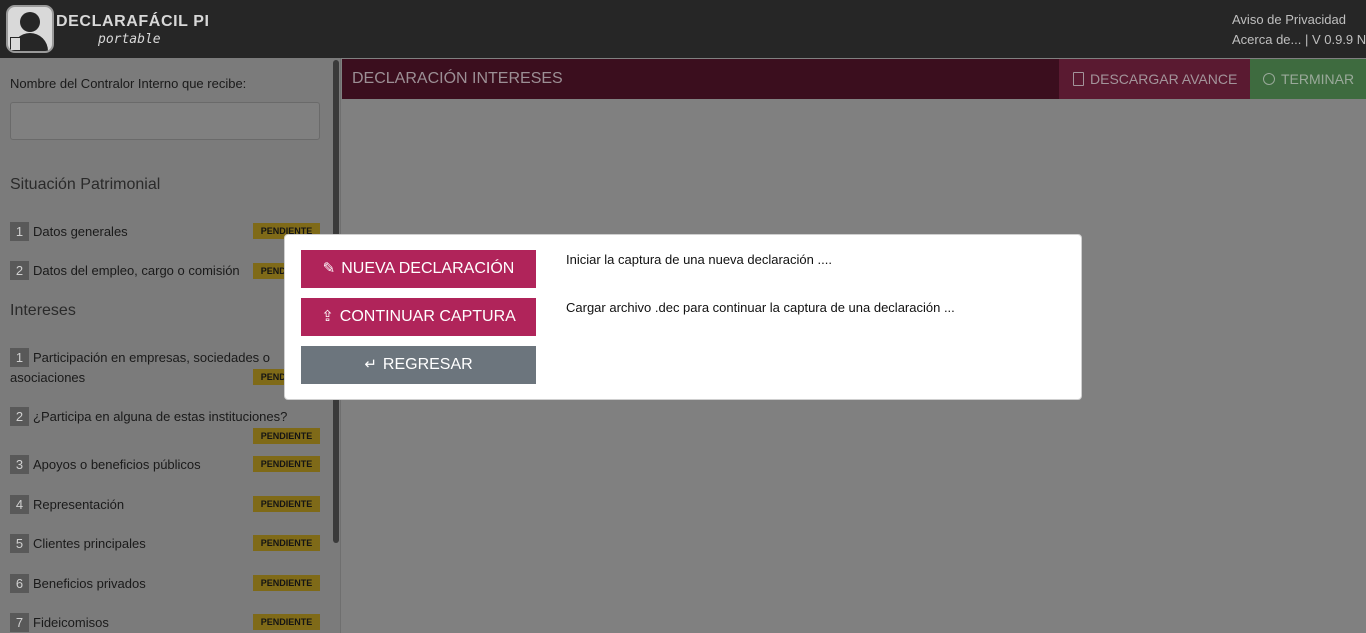  Describe the element at coordinates (19, 464) in the screenshot. I see `item-number: 3` at that location.